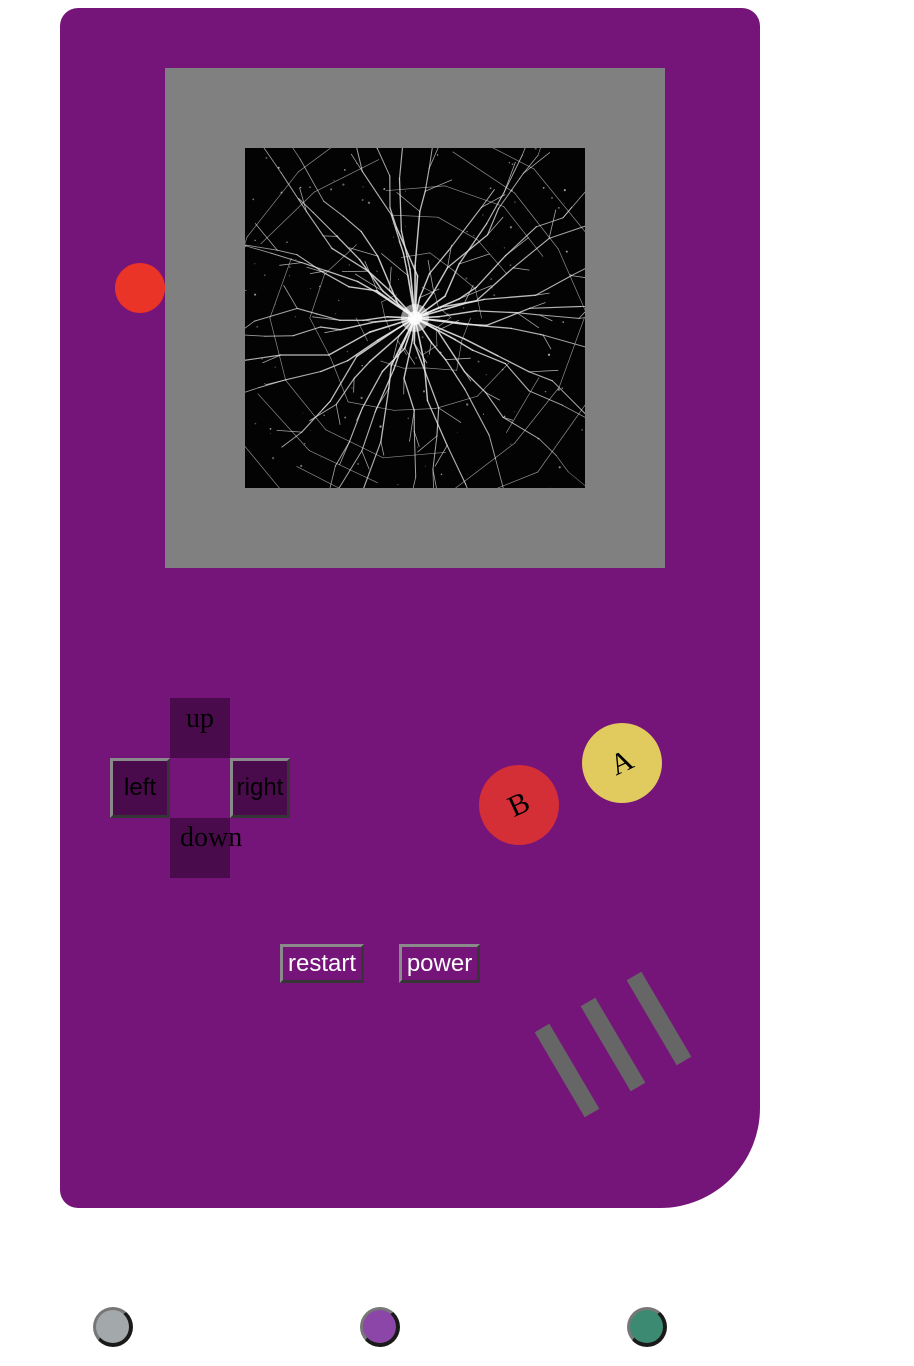 The image size is (914, 1366). What do you see at coordinates (113, 1327) in the screenshot?
I see `theme-swatch-gray` at bounding box center [113, 1327].